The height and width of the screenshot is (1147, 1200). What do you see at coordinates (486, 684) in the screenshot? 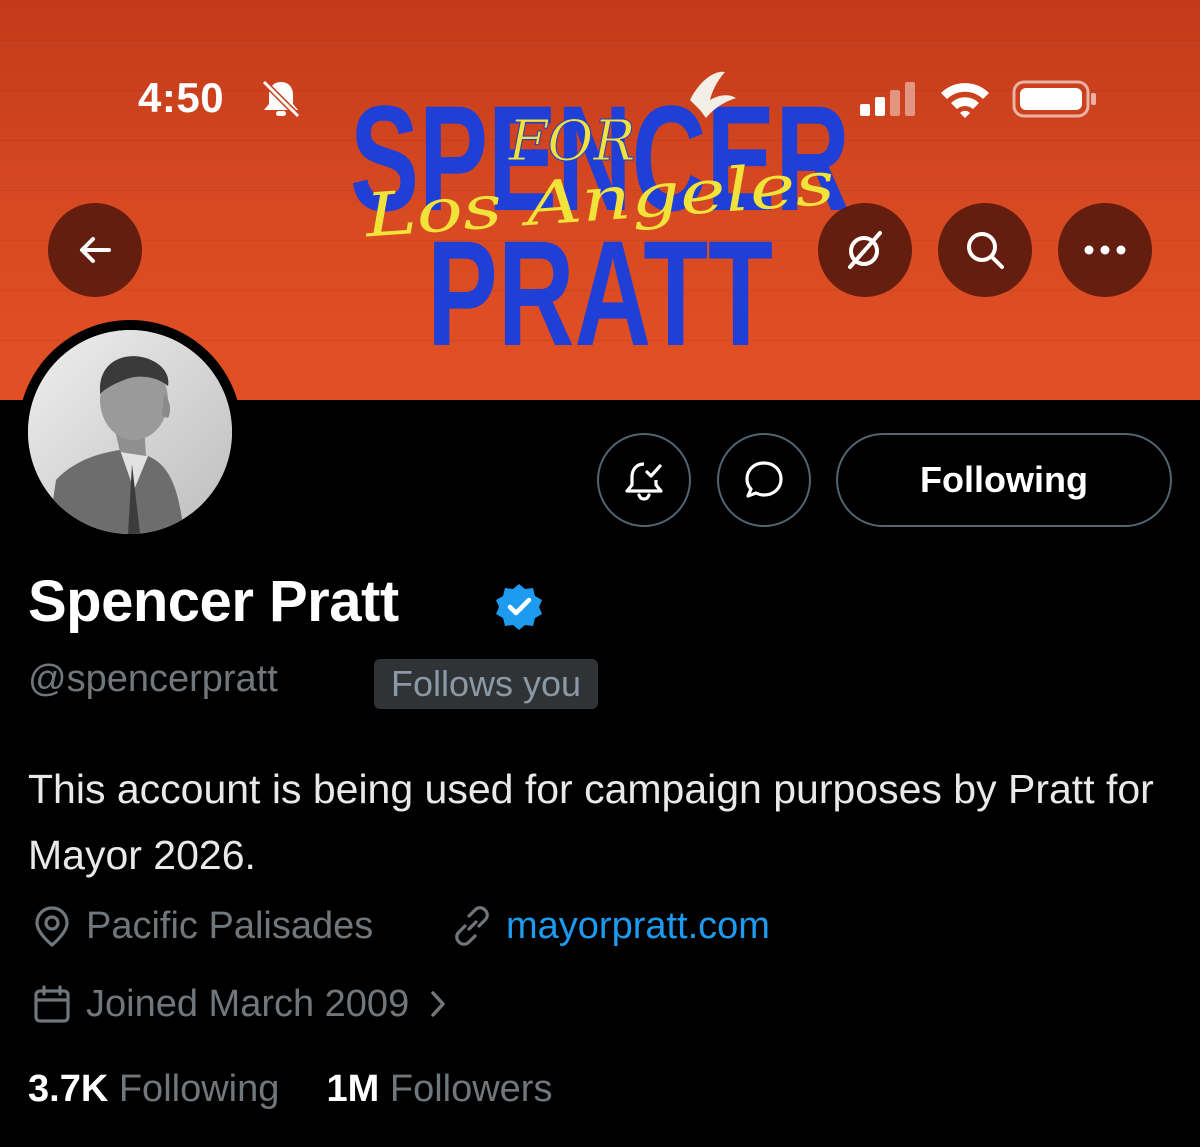
I see `follows-you-badge: Follows you` at bounding box center [486, 684].